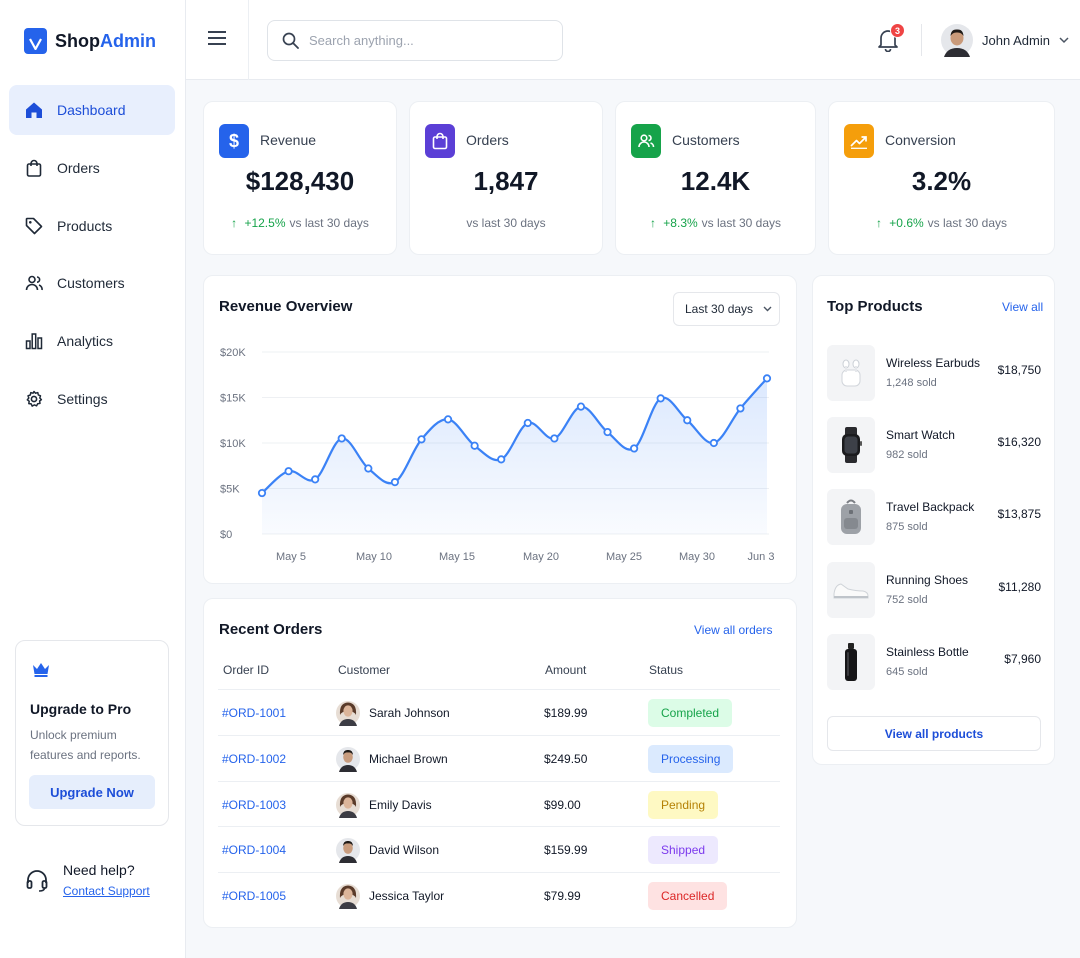  What do you see at coordinates (562, 896) in the screenshot?
I see `order-amount: $79.99` at bounding box center [562, 896].